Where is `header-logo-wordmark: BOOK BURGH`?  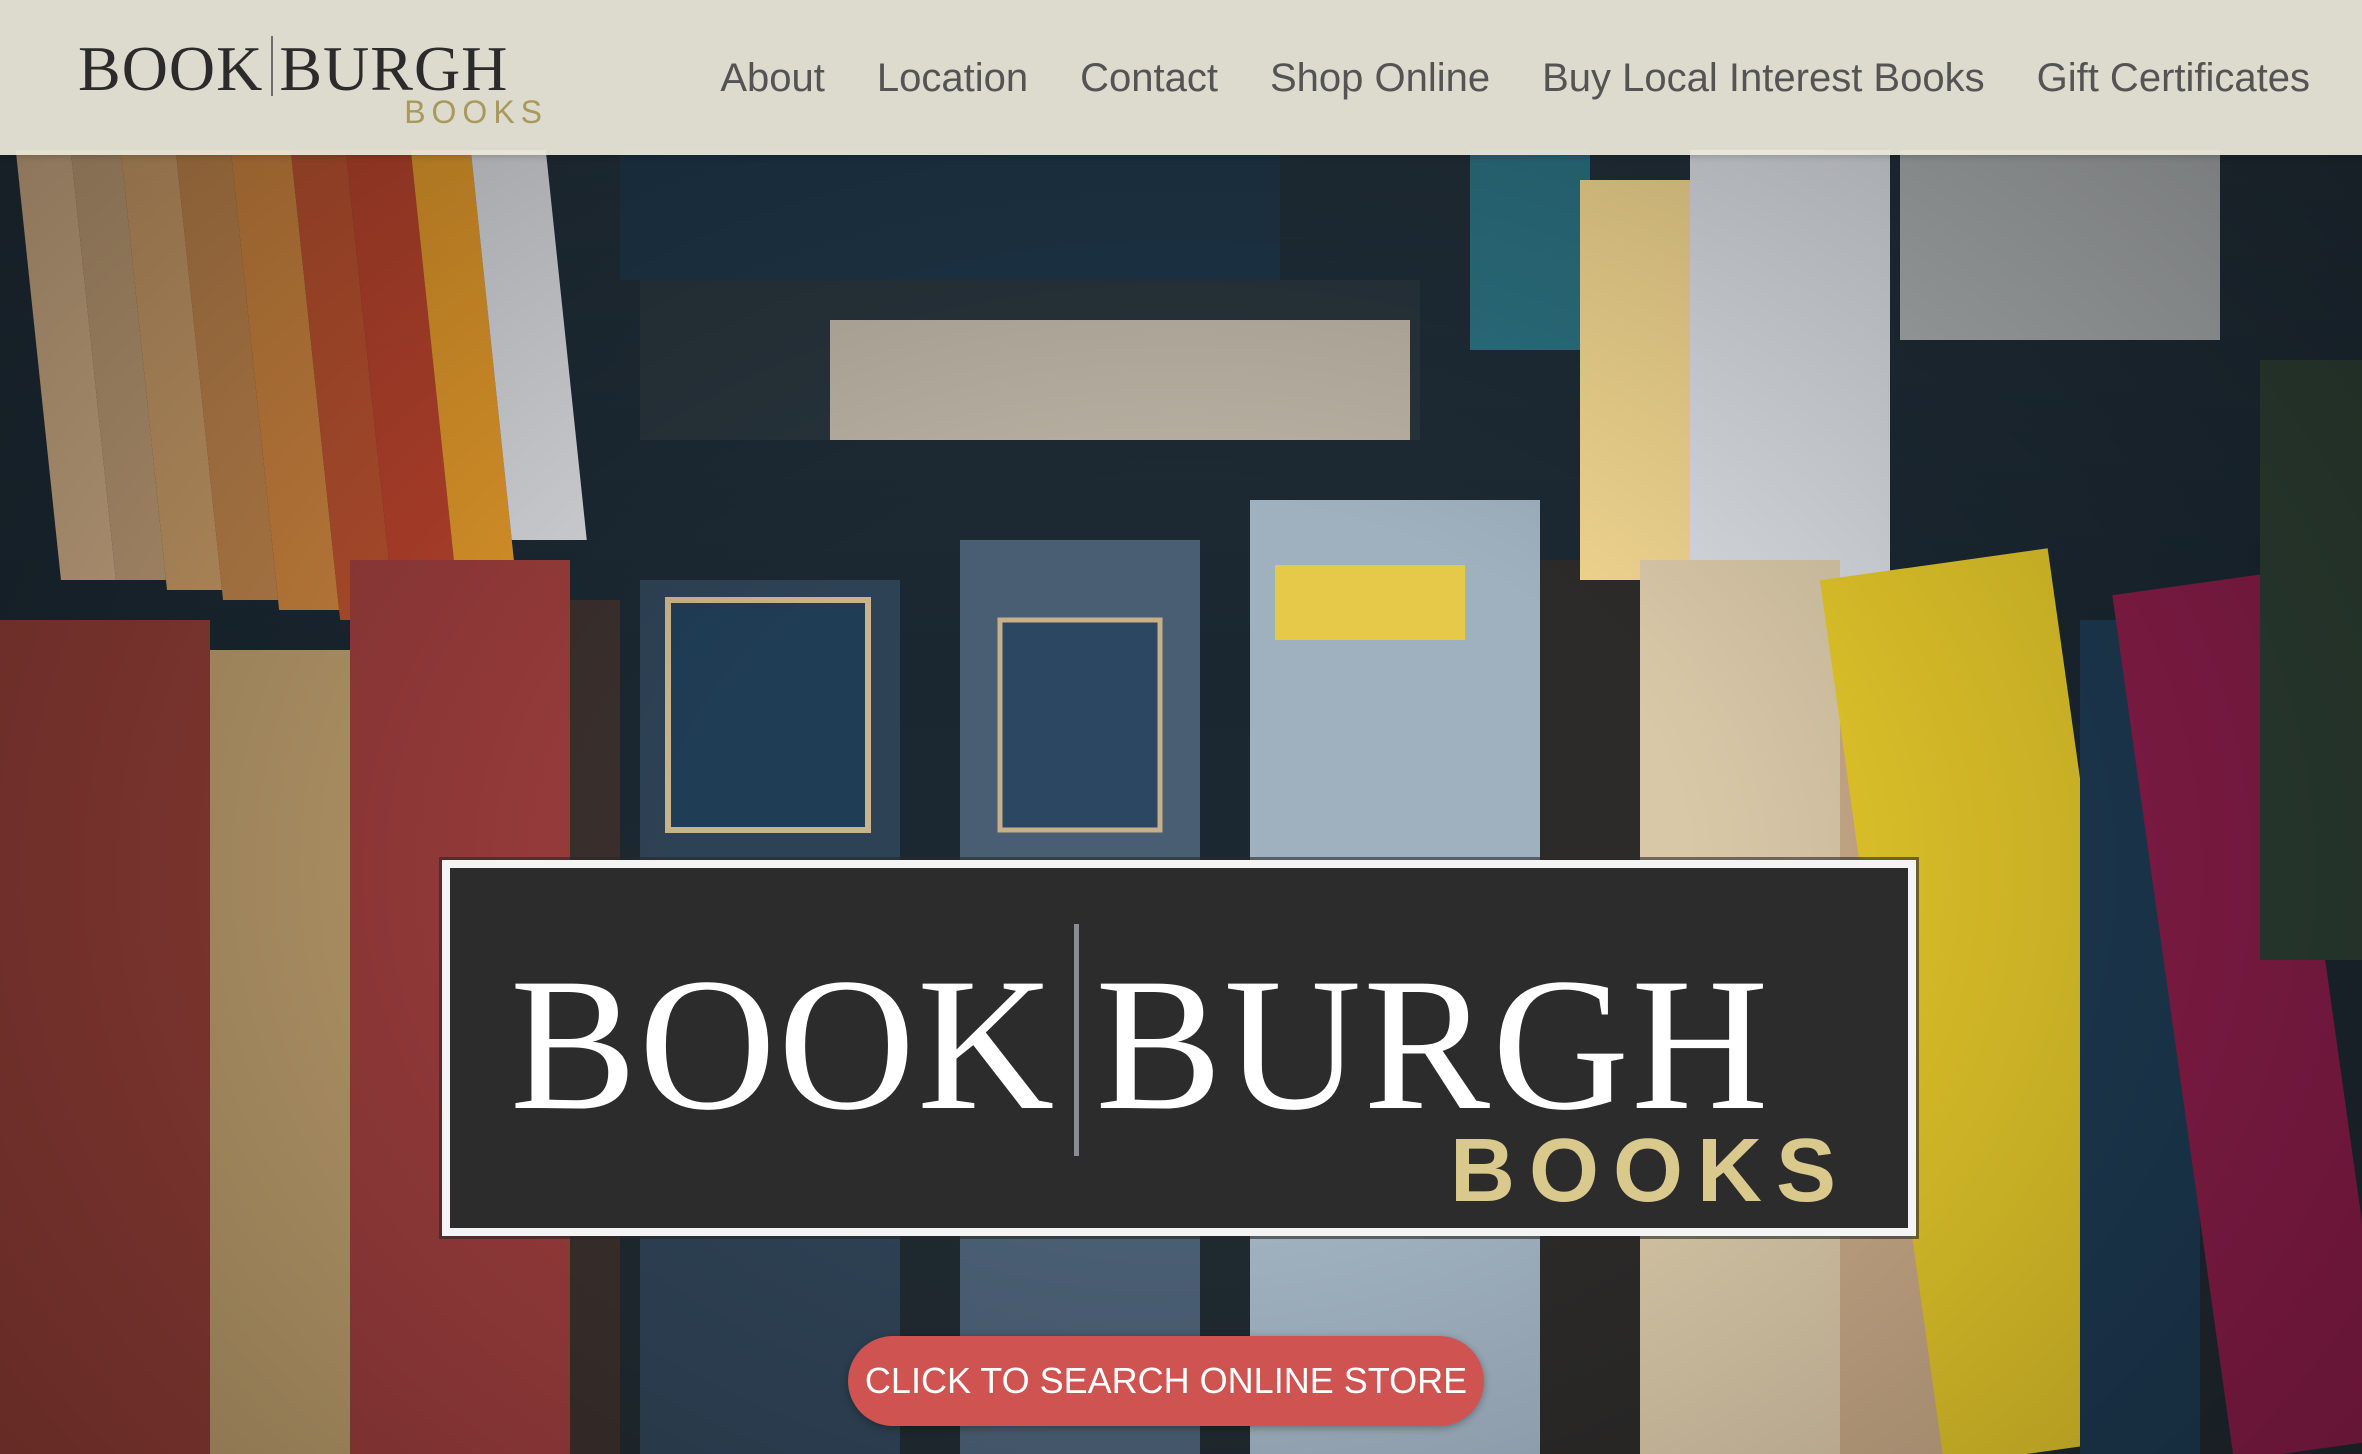 header-logo-wordmark: BOOK BURGH is located at coordinates (293, 69).